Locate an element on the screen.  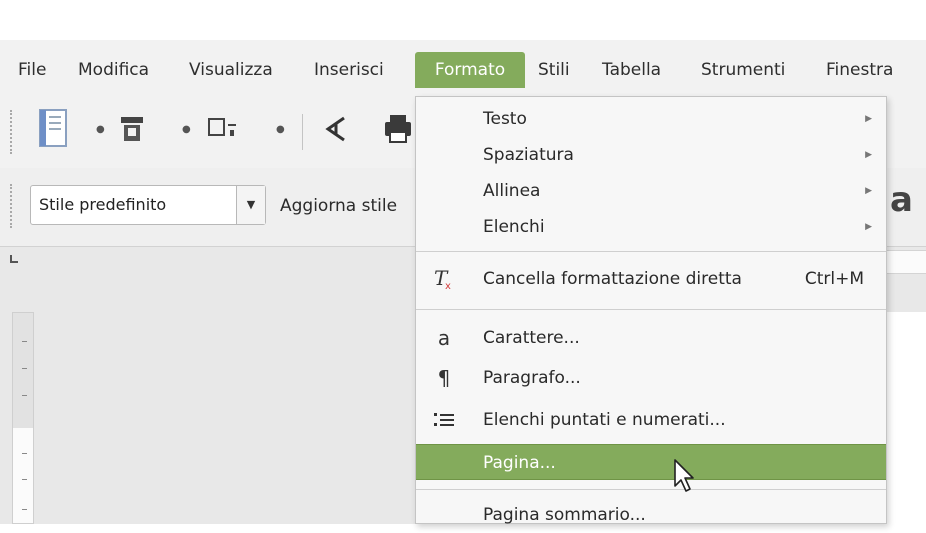
clear-formatting-icon: T x is located at coordinates (444, 281).